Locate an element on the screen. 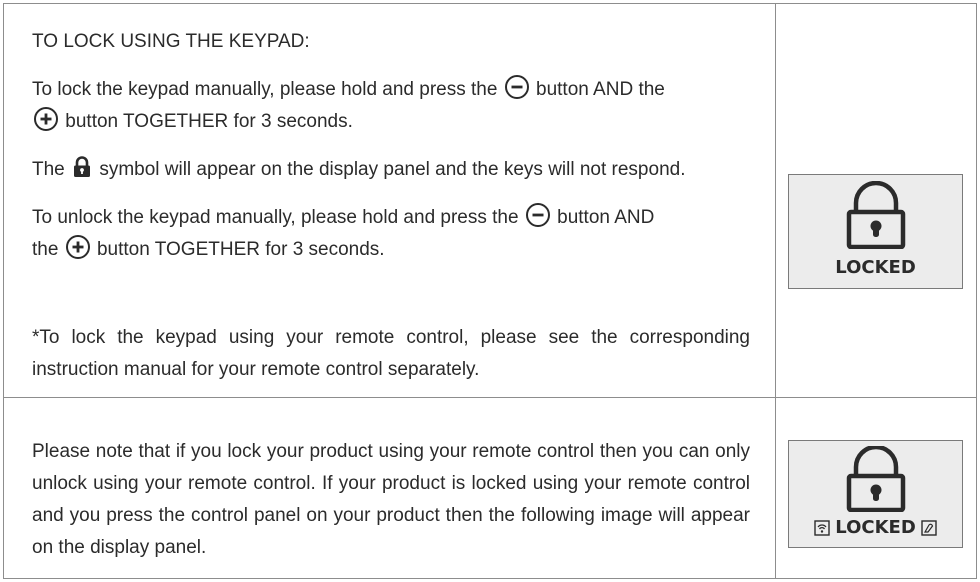 The width and height of the screenshot is (980, 582). remote-hand-icon is located at coordinates (929, 530).